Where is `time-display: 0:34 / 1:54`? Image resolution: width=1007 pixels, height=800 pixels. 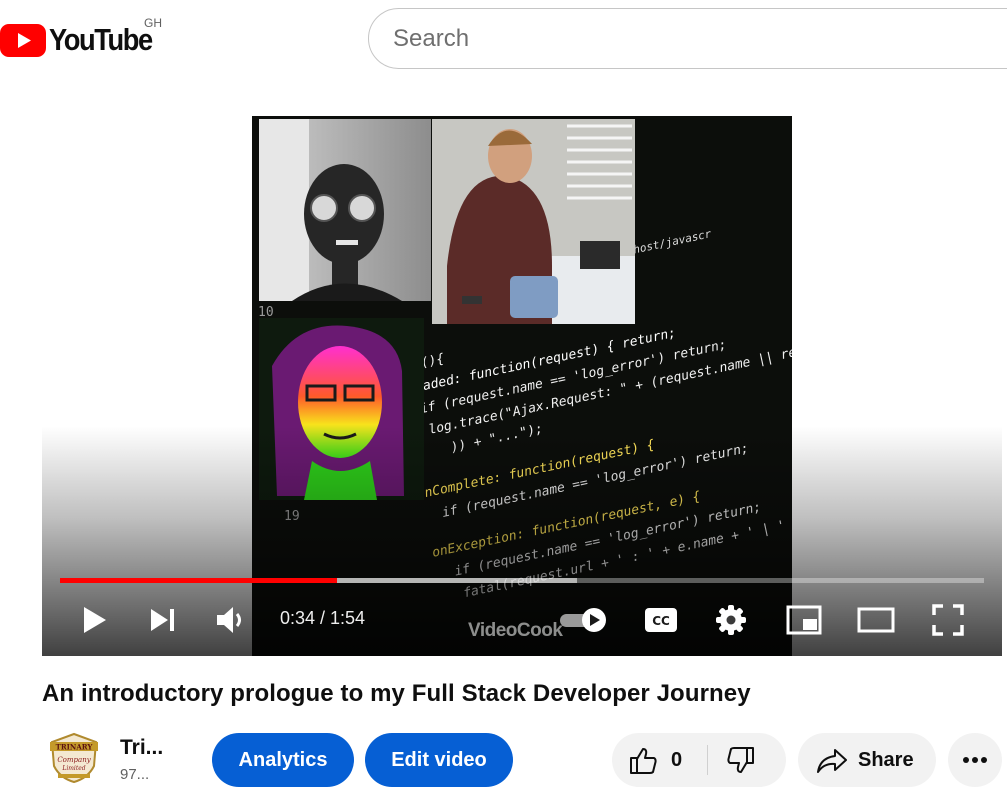 time-display: 0:34 / 1:54 is located at coordinates (323, 618).